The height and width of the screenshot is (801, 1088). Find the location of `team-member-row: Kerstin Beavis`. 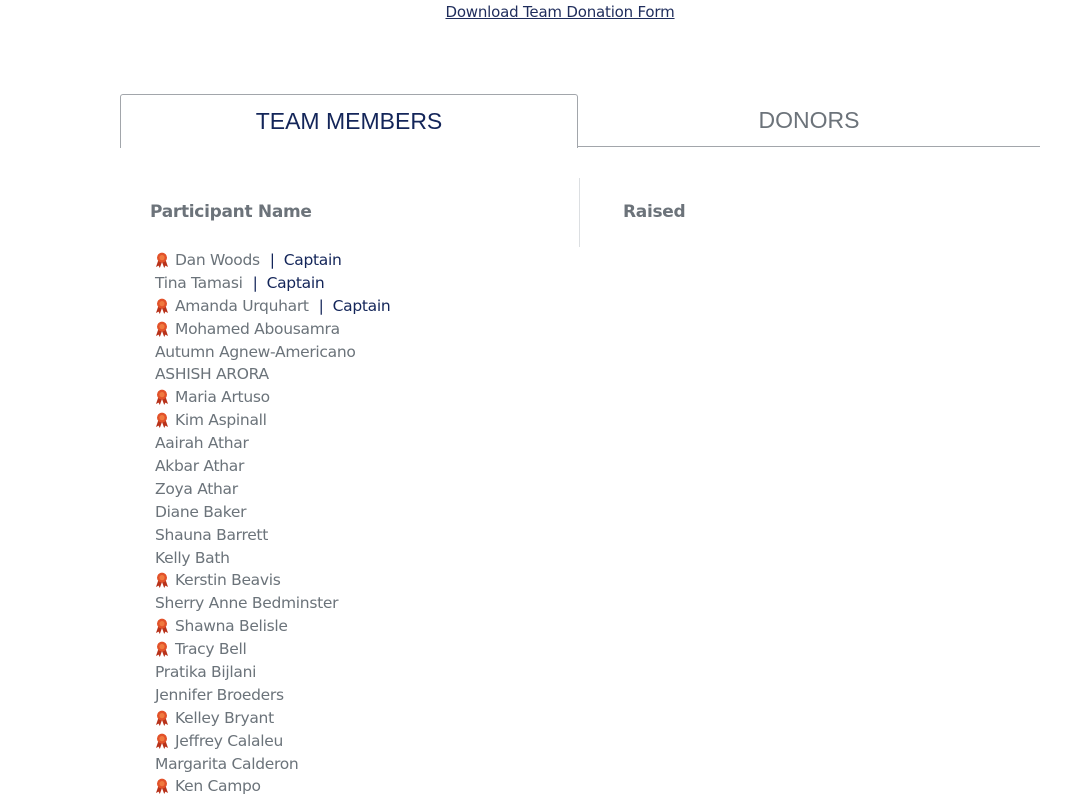

team-member-row: Kerstin Beavis is located at coordinates (272, 580).